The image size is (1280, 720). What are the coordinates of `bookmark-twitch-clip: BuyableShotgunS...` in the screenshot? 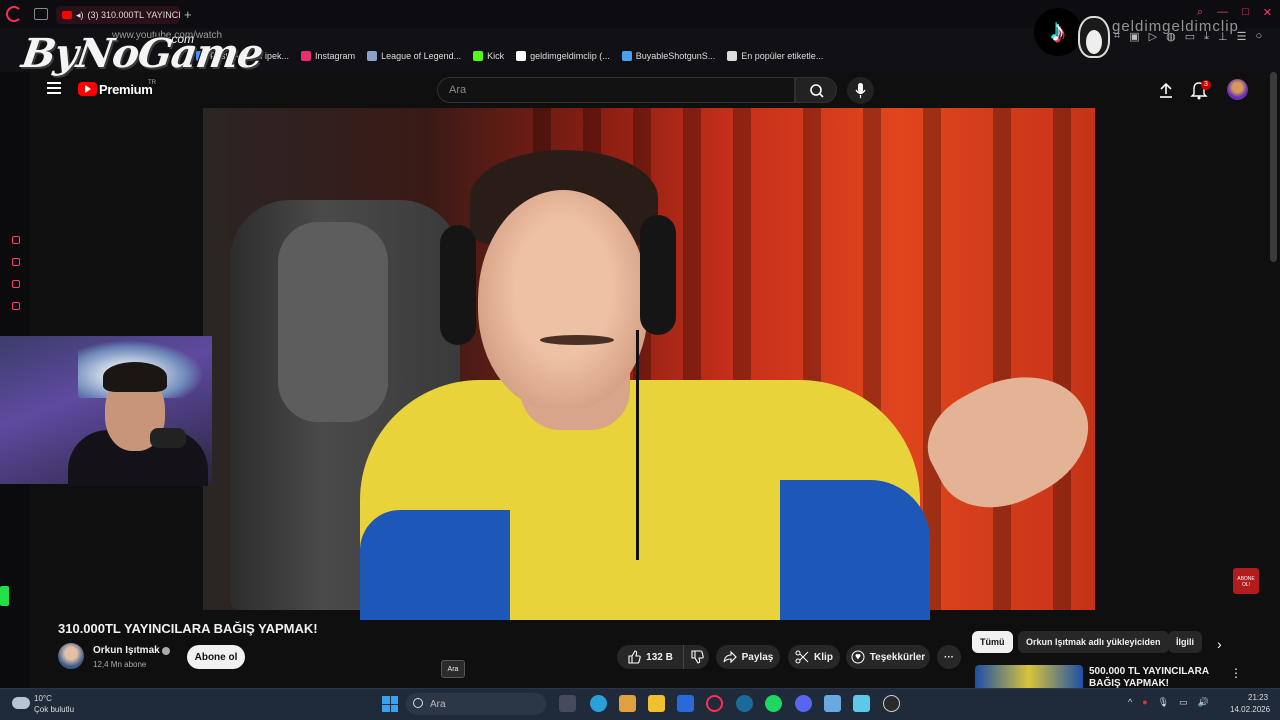 It's located at (668, 56).